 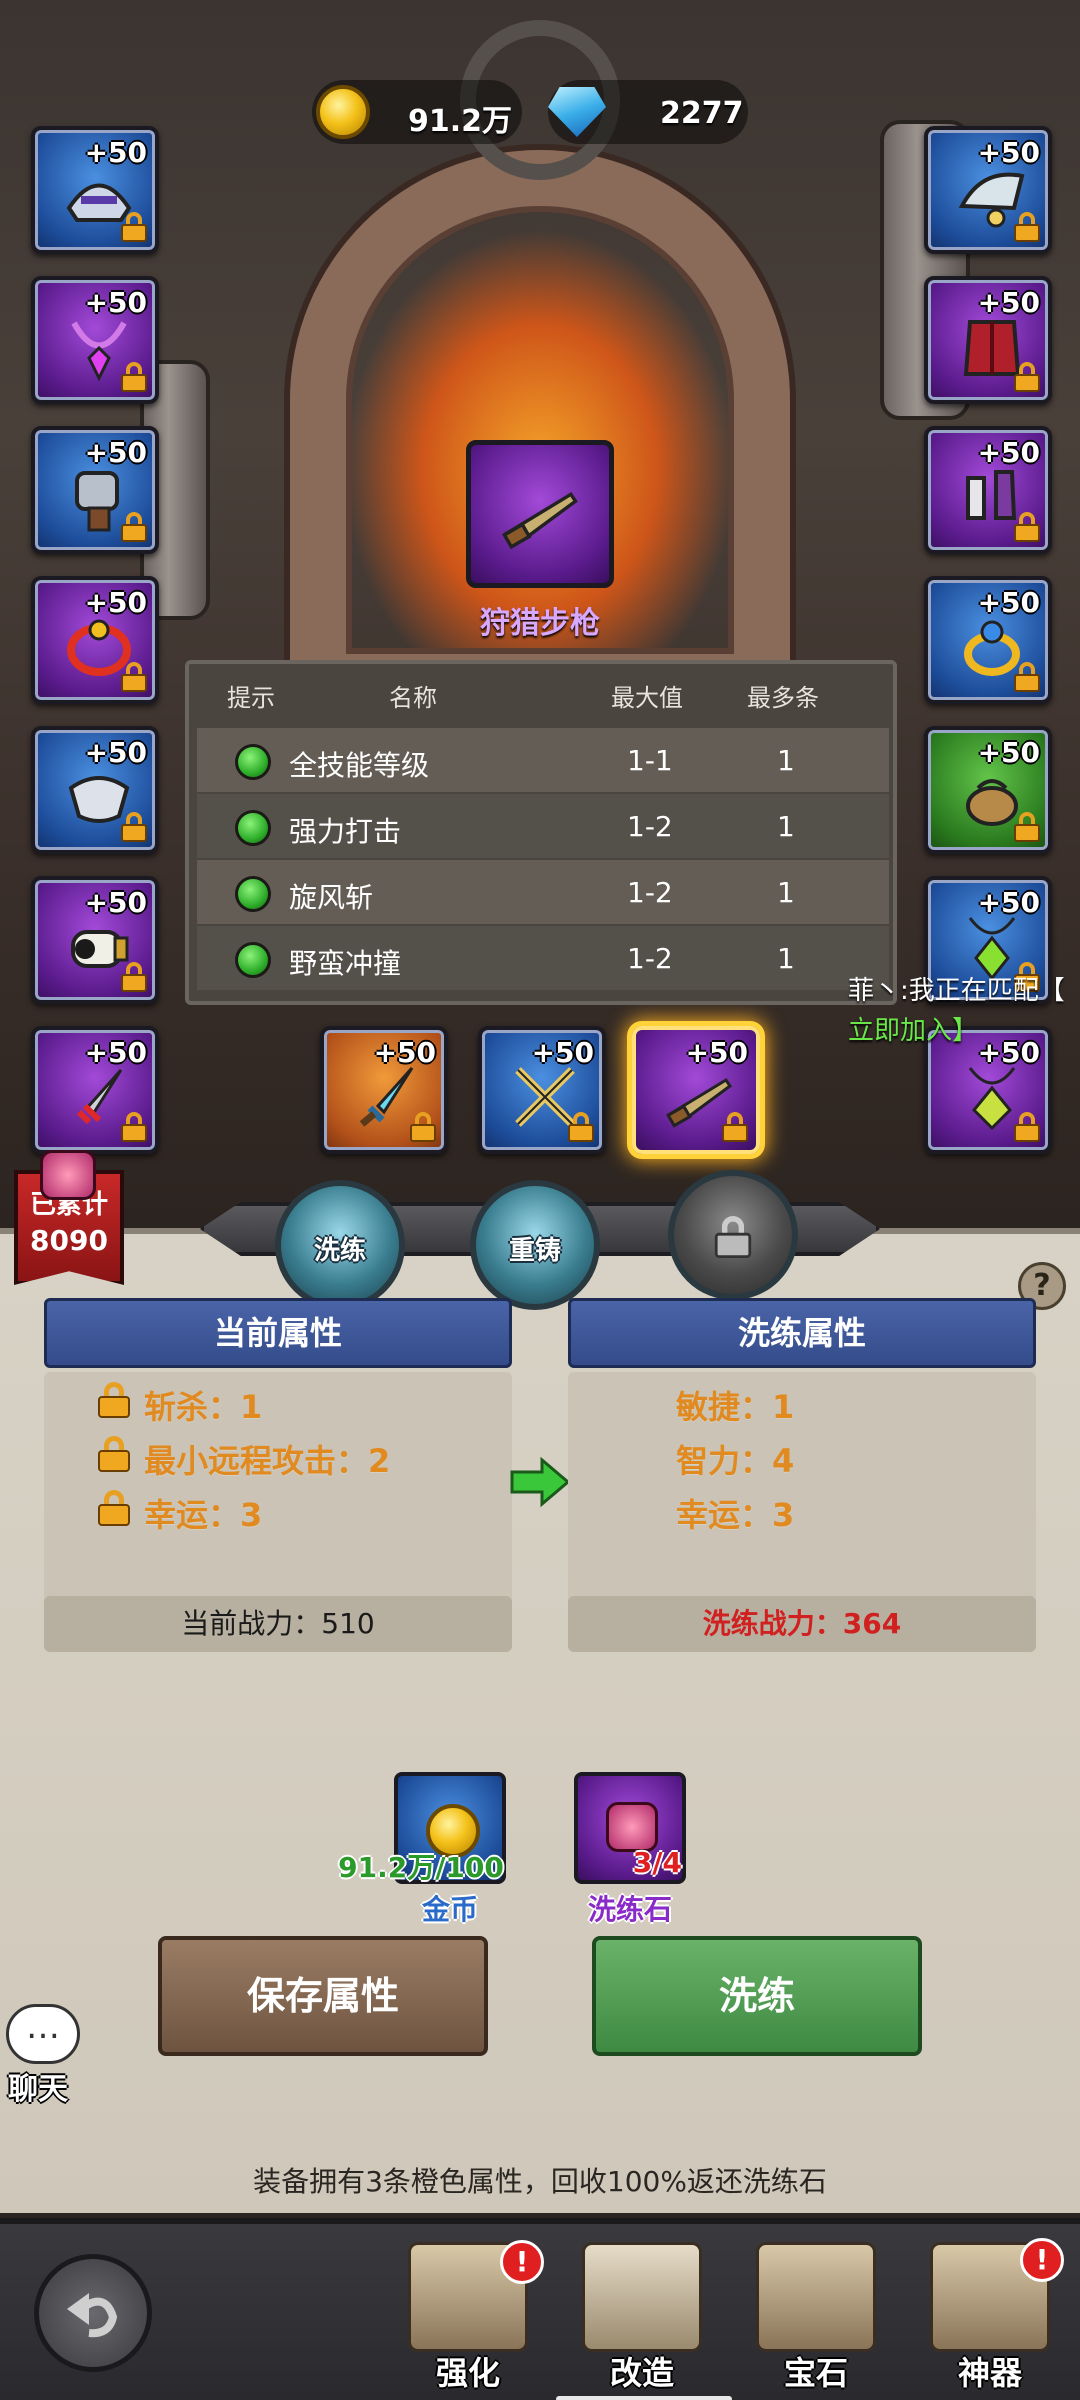 I want to click on refined-attrs-box: 敏捷：1 智力：4 幸运：3 洗练战力：364, so click(x=802, y=1512).